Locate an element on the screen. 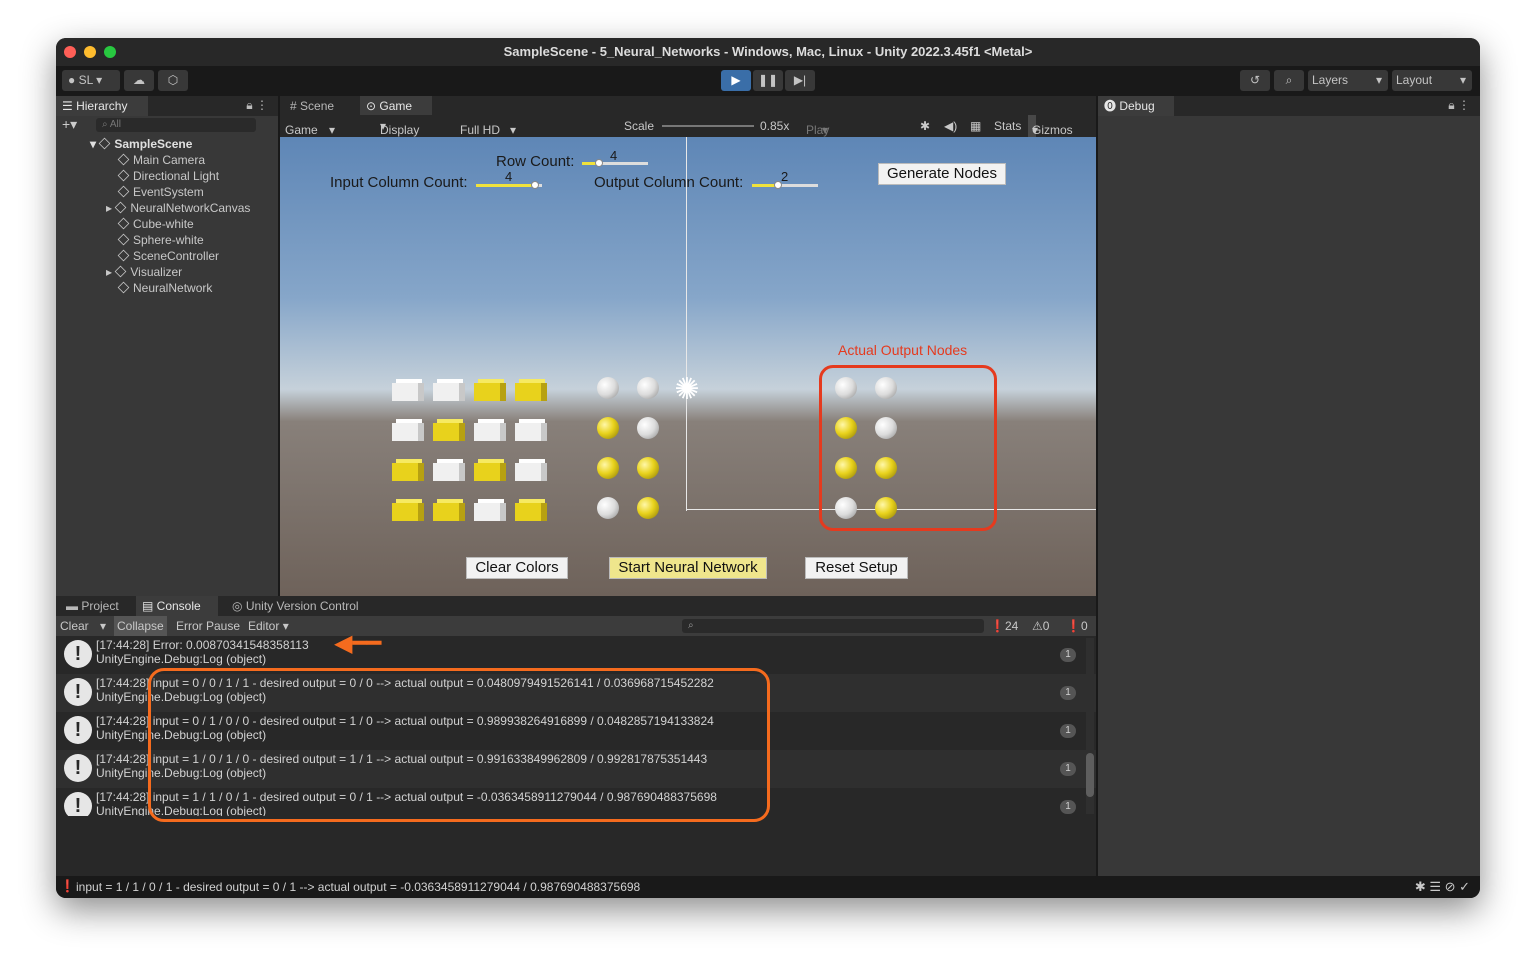 The height and width of the screenshot is (972, 1536). tab-scene: # Scene is located at coordinates (322, 106).